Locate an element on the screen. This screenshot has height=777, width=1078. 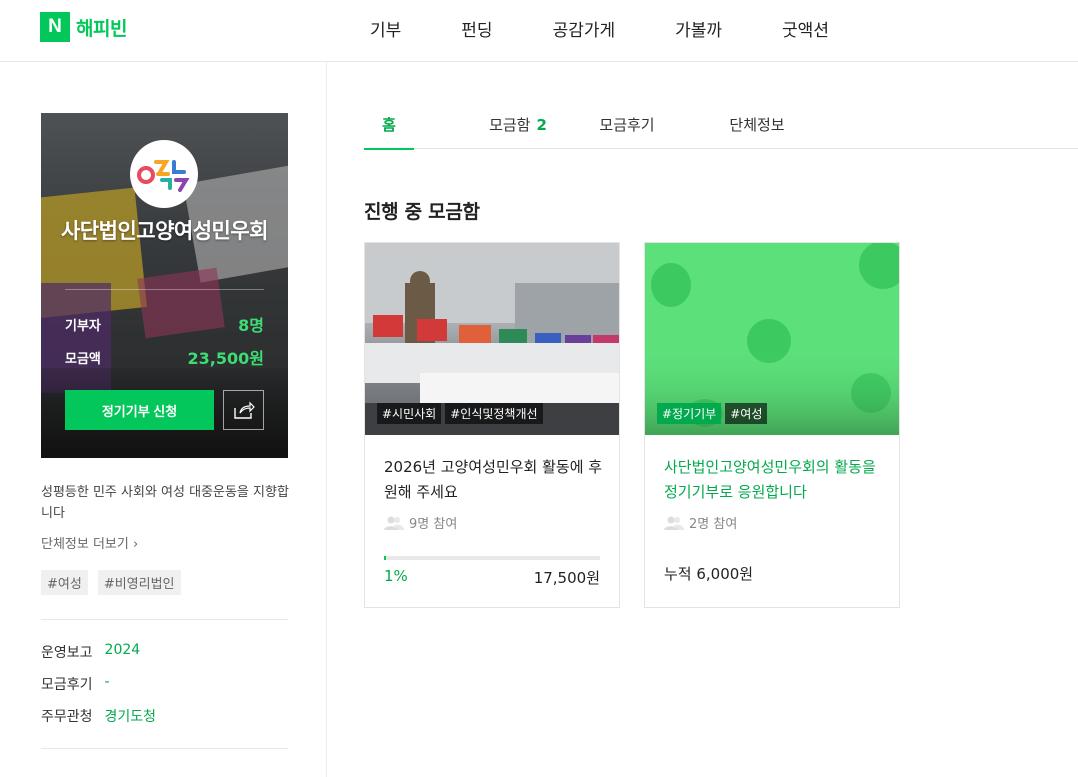
top-navigation: N 해피빈 기부 펀딩 공감가게 가볼까 굿액션 is located at coordinates (539, 31).